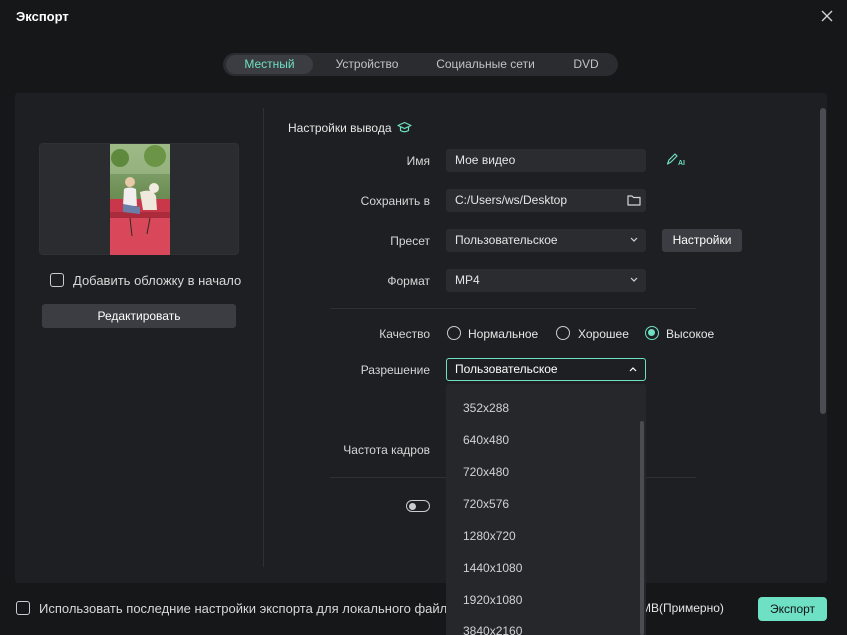 The width and height of the screenshot is (847, 635). I want to click on resolution-option: 720x576, so click(486, 504).